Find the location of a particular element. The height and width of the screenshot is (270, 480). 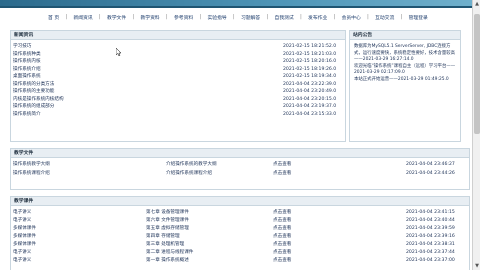

news-link: 操作系统介绍 is located at coordinates (27, 69).